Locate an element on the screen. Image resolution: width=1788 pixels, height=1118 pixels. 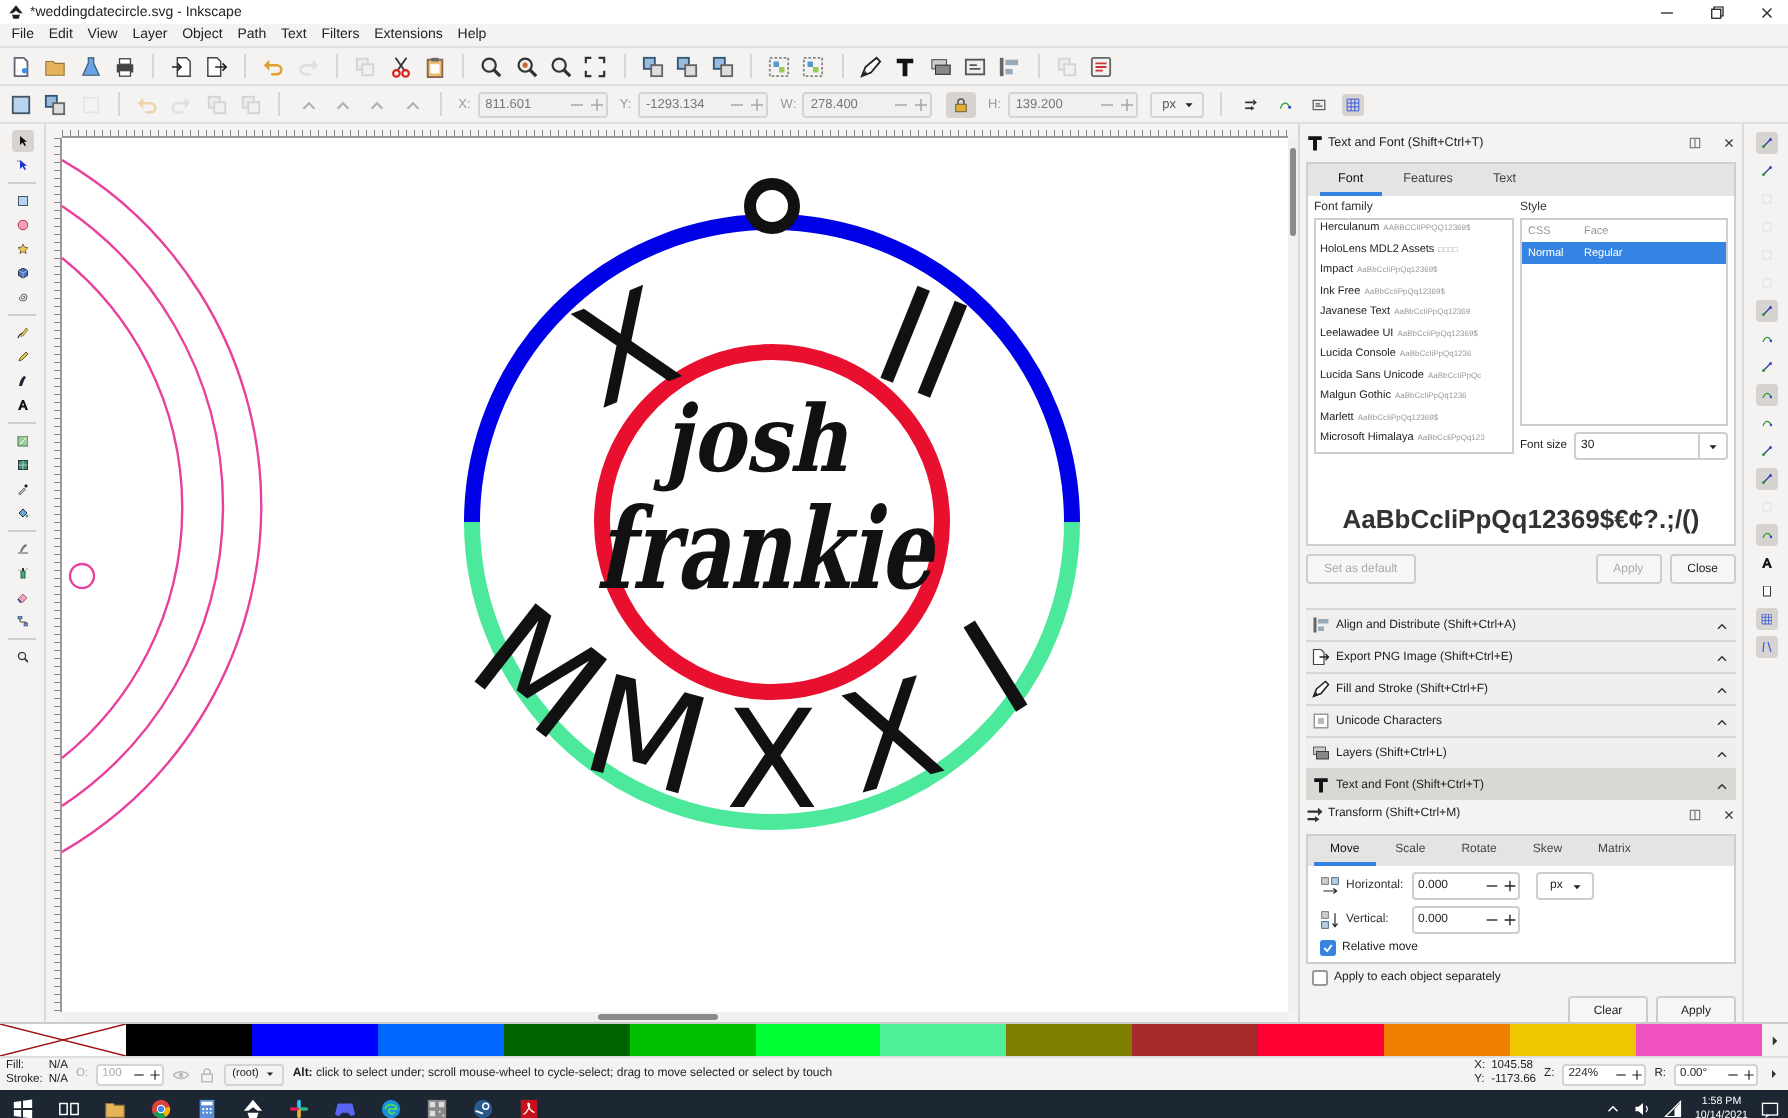
xml-editor-icon is located at coordinates (974, 66).